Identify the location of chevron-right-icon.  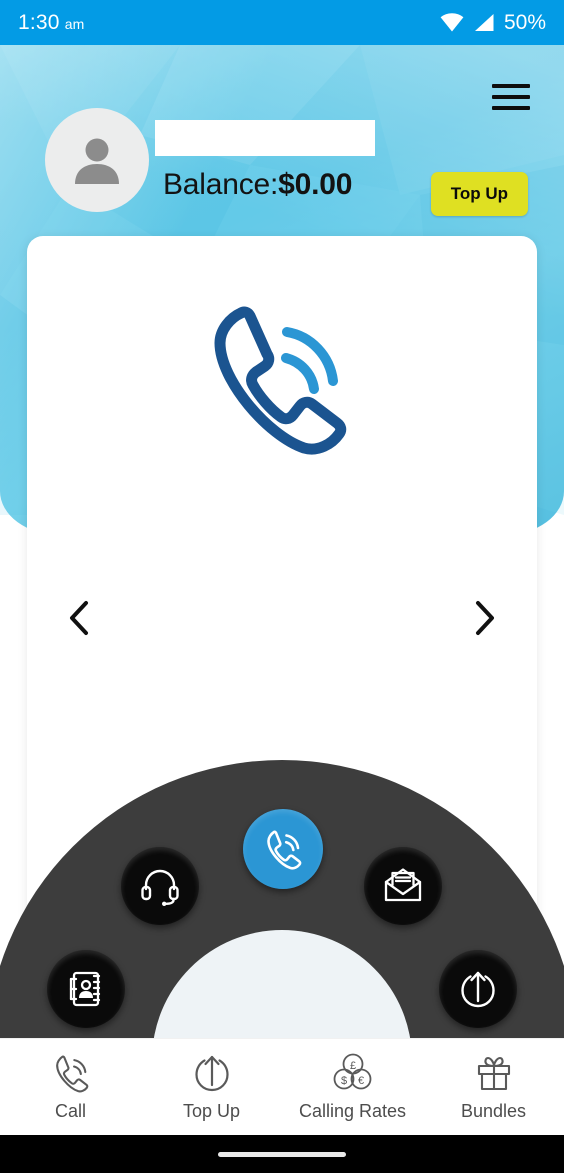
(485, 618).